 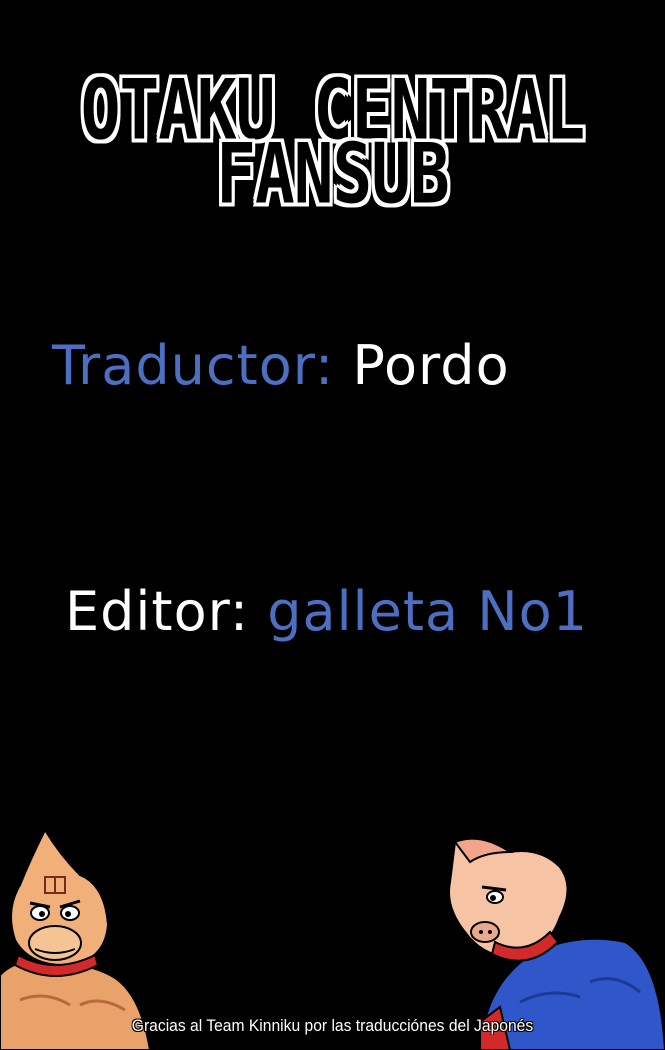 I want to click on fansub-title-line-2: FANSUB, so click(x=332, y=174).